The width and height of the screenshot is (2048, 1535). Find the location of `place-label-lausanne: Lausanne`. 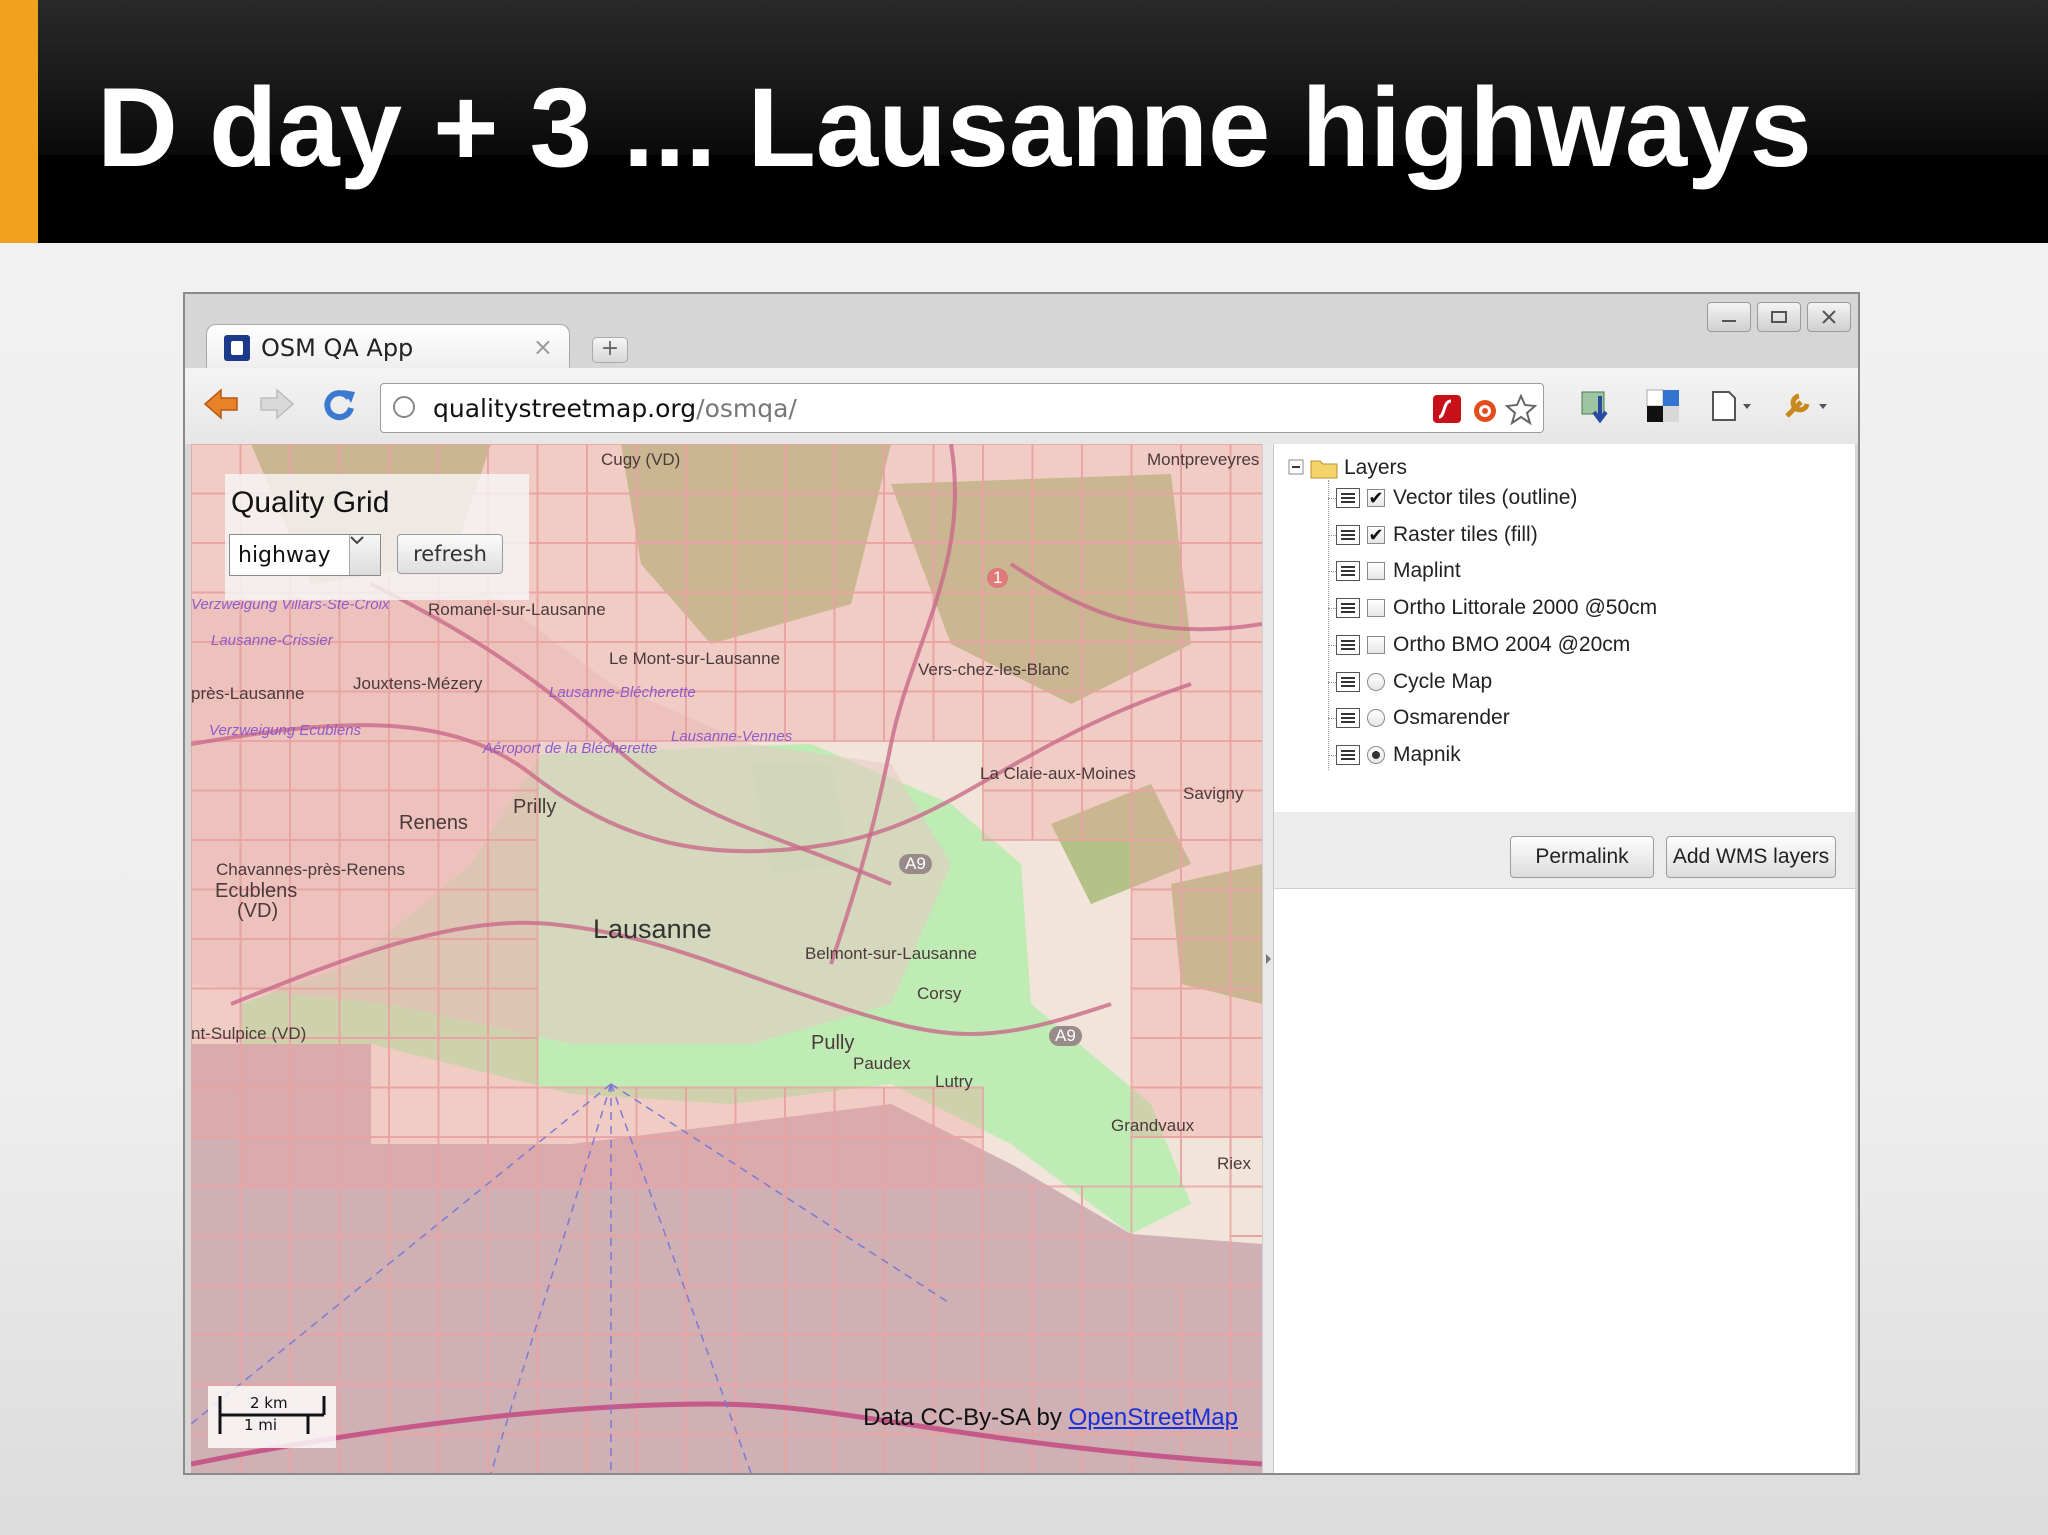

place-label-lausanne: Lausanne is located at coordinates (652, 929).